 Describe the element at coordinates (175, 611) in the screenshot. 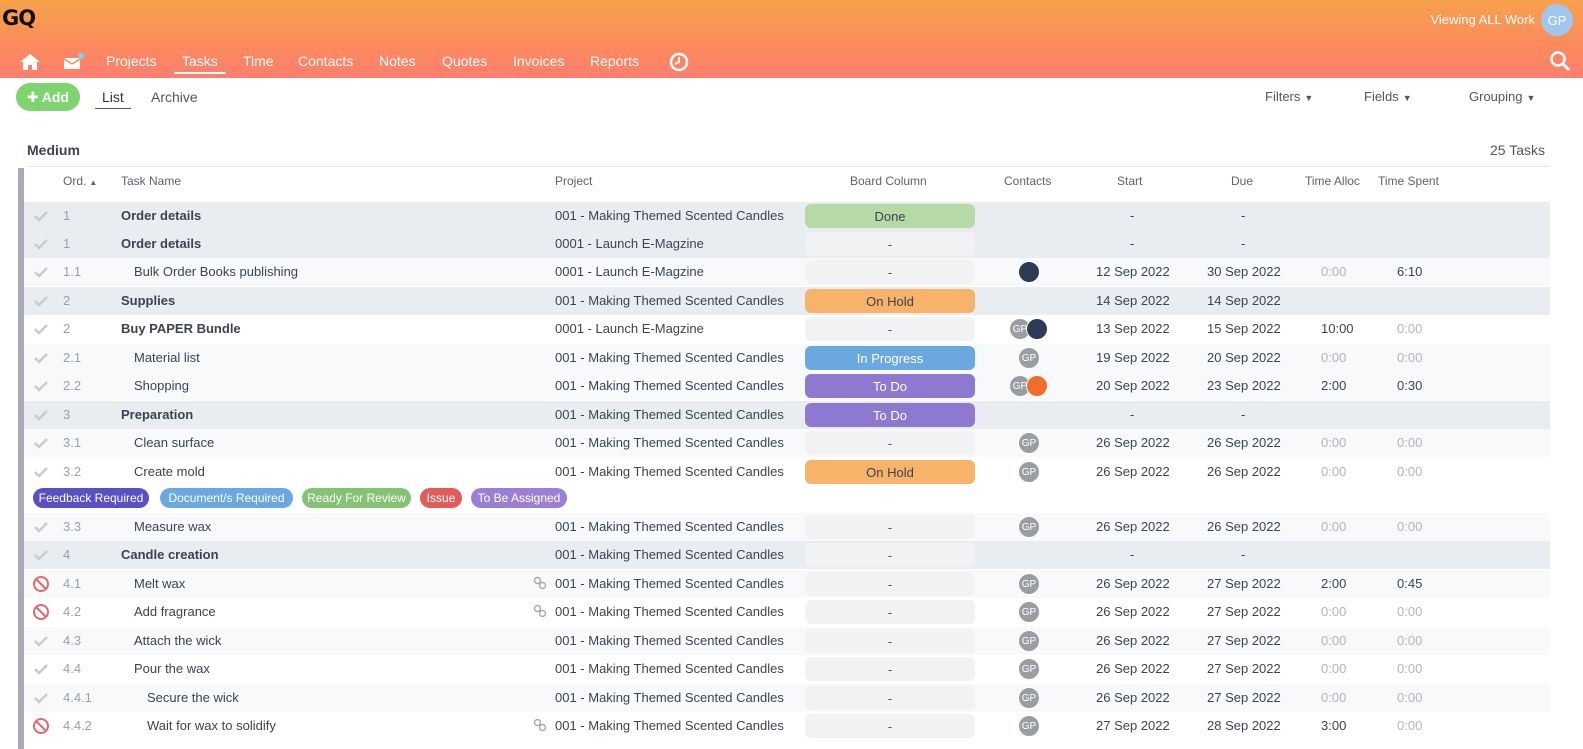

I see `task-name: Add fragrance` at that location.